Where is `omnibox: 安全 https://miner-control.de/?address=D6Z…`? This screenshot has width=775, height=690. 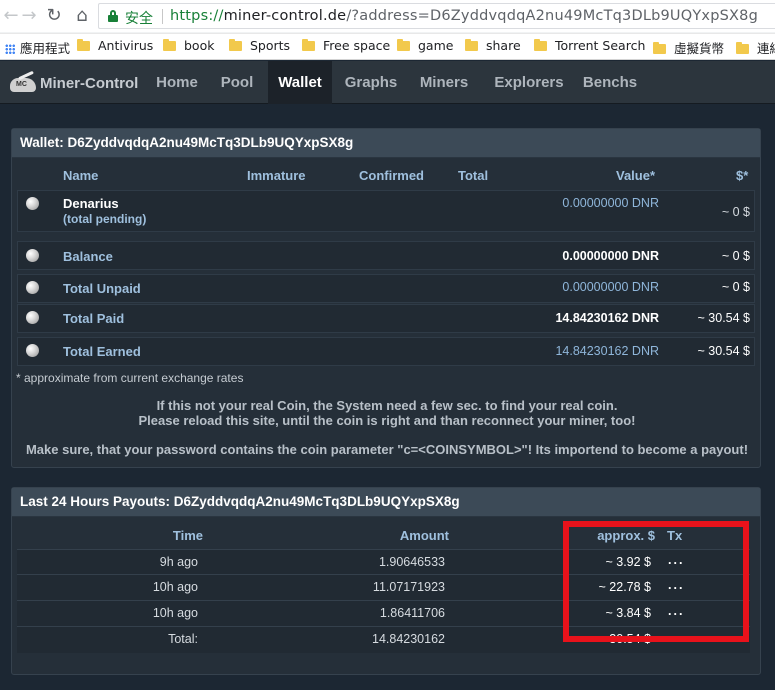 omnibox: 安全 https://miner-control.de/?address=D6Z… is located at coordinates (436, 16).